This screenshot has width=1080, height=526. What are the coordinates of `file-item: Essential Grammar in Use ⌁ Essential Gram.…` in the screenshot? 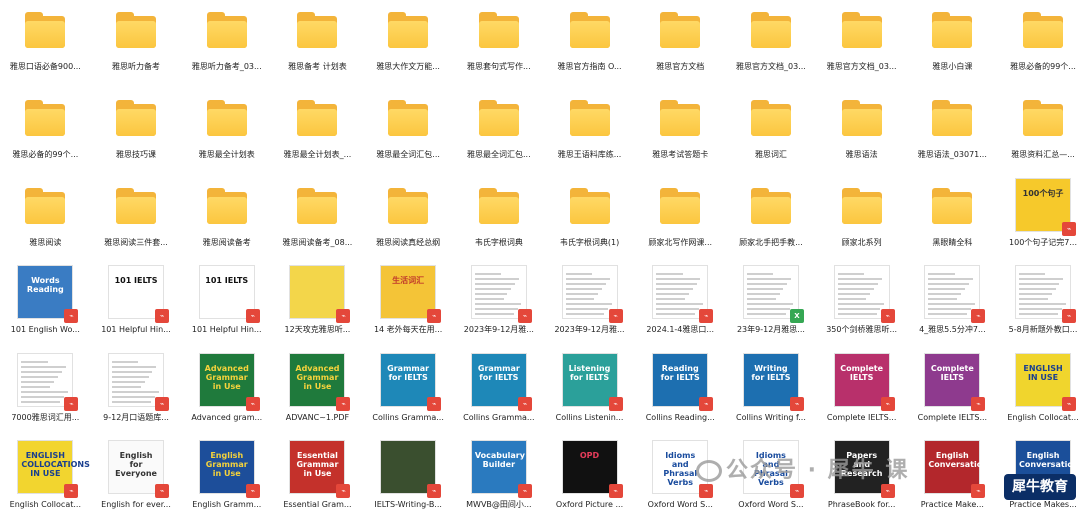 It's located at (317, 482).